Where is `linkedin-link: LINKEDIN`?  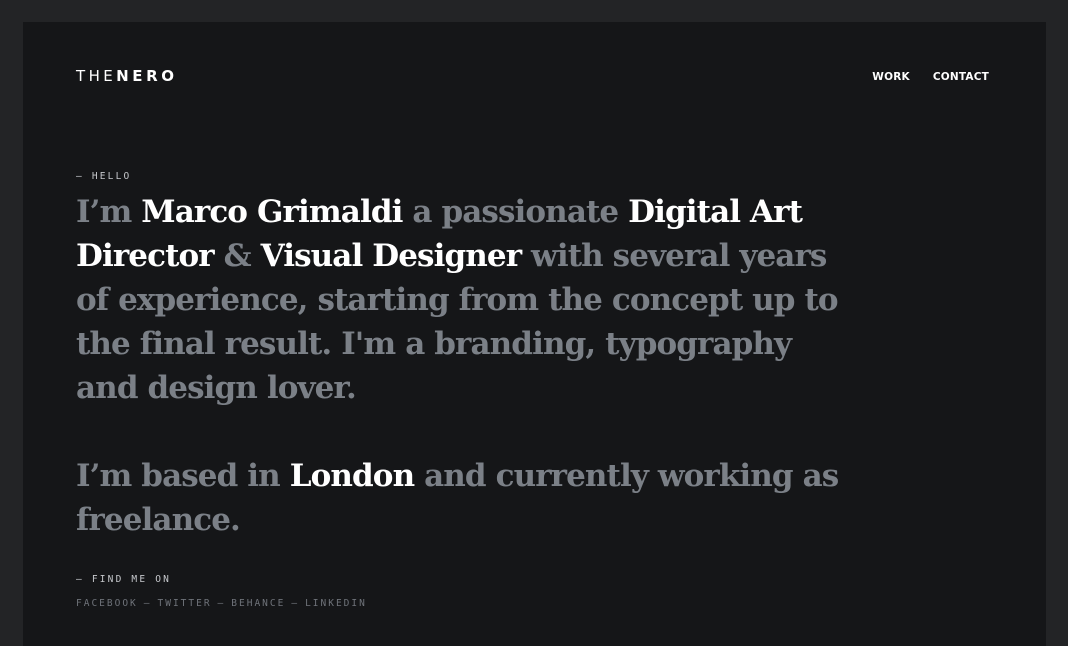 linkedin-link: LINKEDIN is located at coordinates (336, 603).